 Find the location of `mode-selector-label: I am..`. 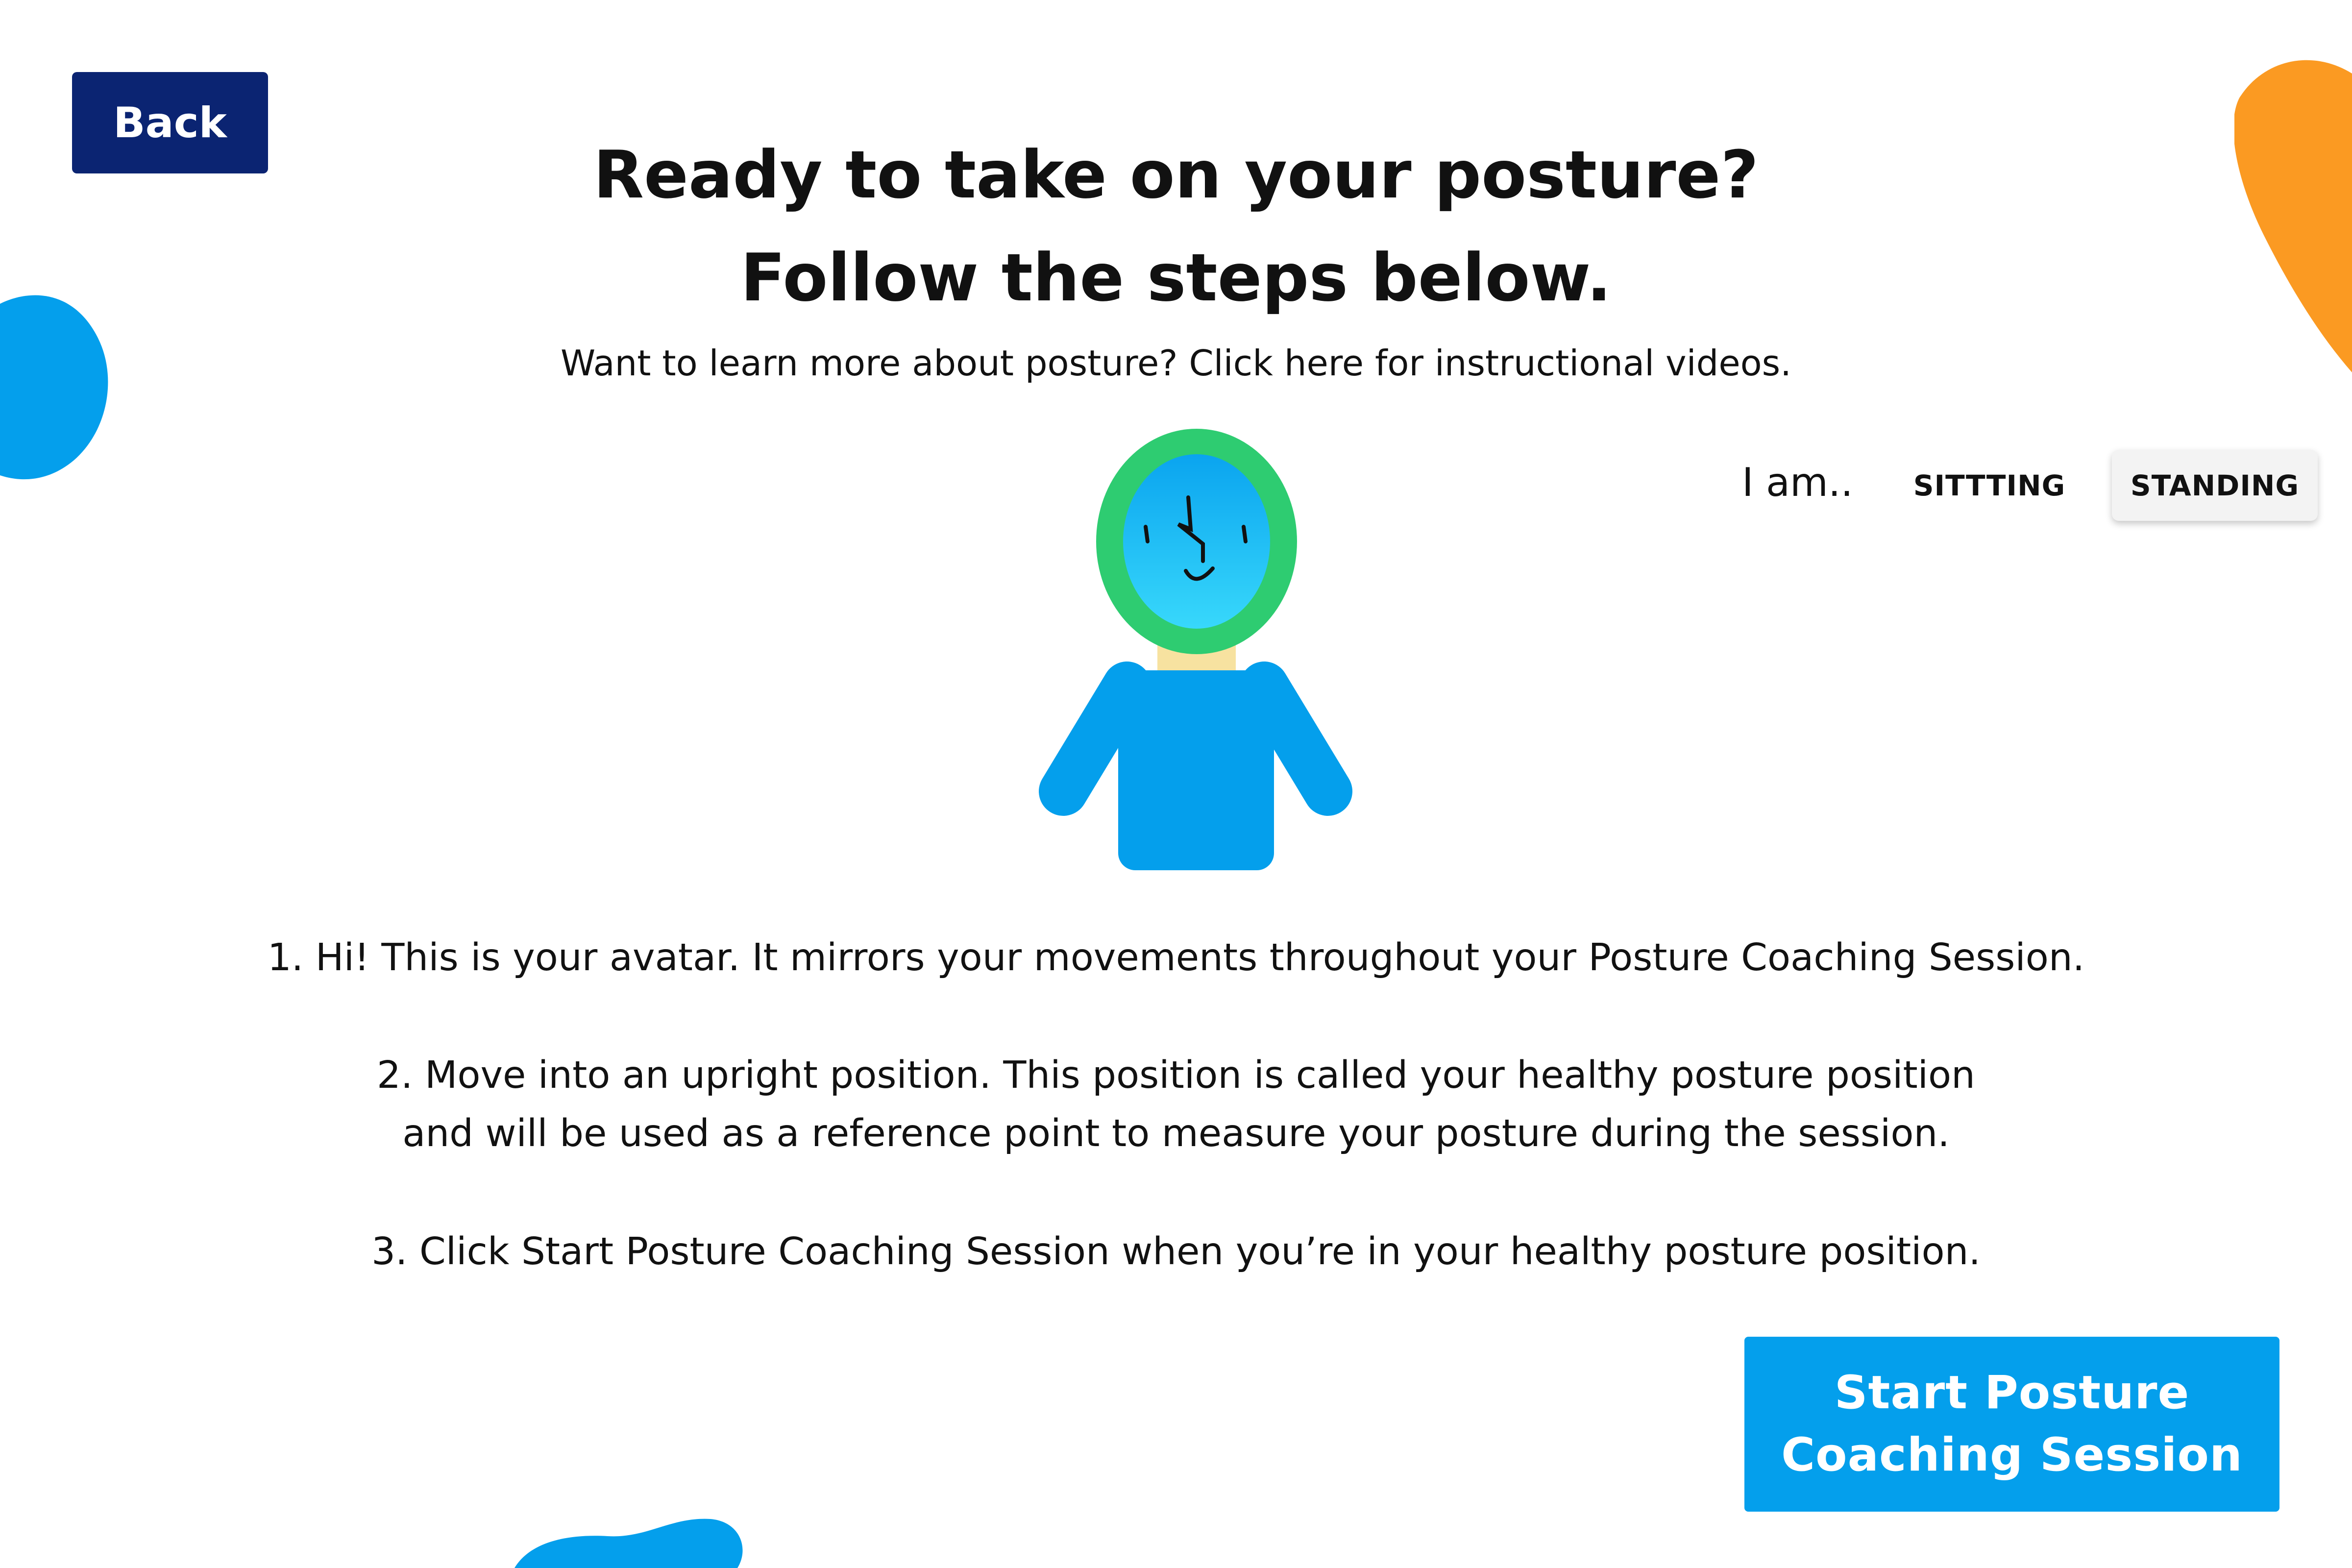

mode-selector-label: I am.. is located at coordinates (1797, 482).